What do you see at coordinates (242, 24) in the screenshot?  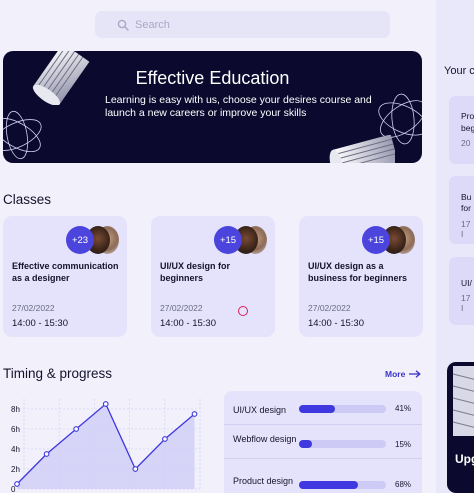 I see `search-bar: Search` at bounding box center [242, 24].